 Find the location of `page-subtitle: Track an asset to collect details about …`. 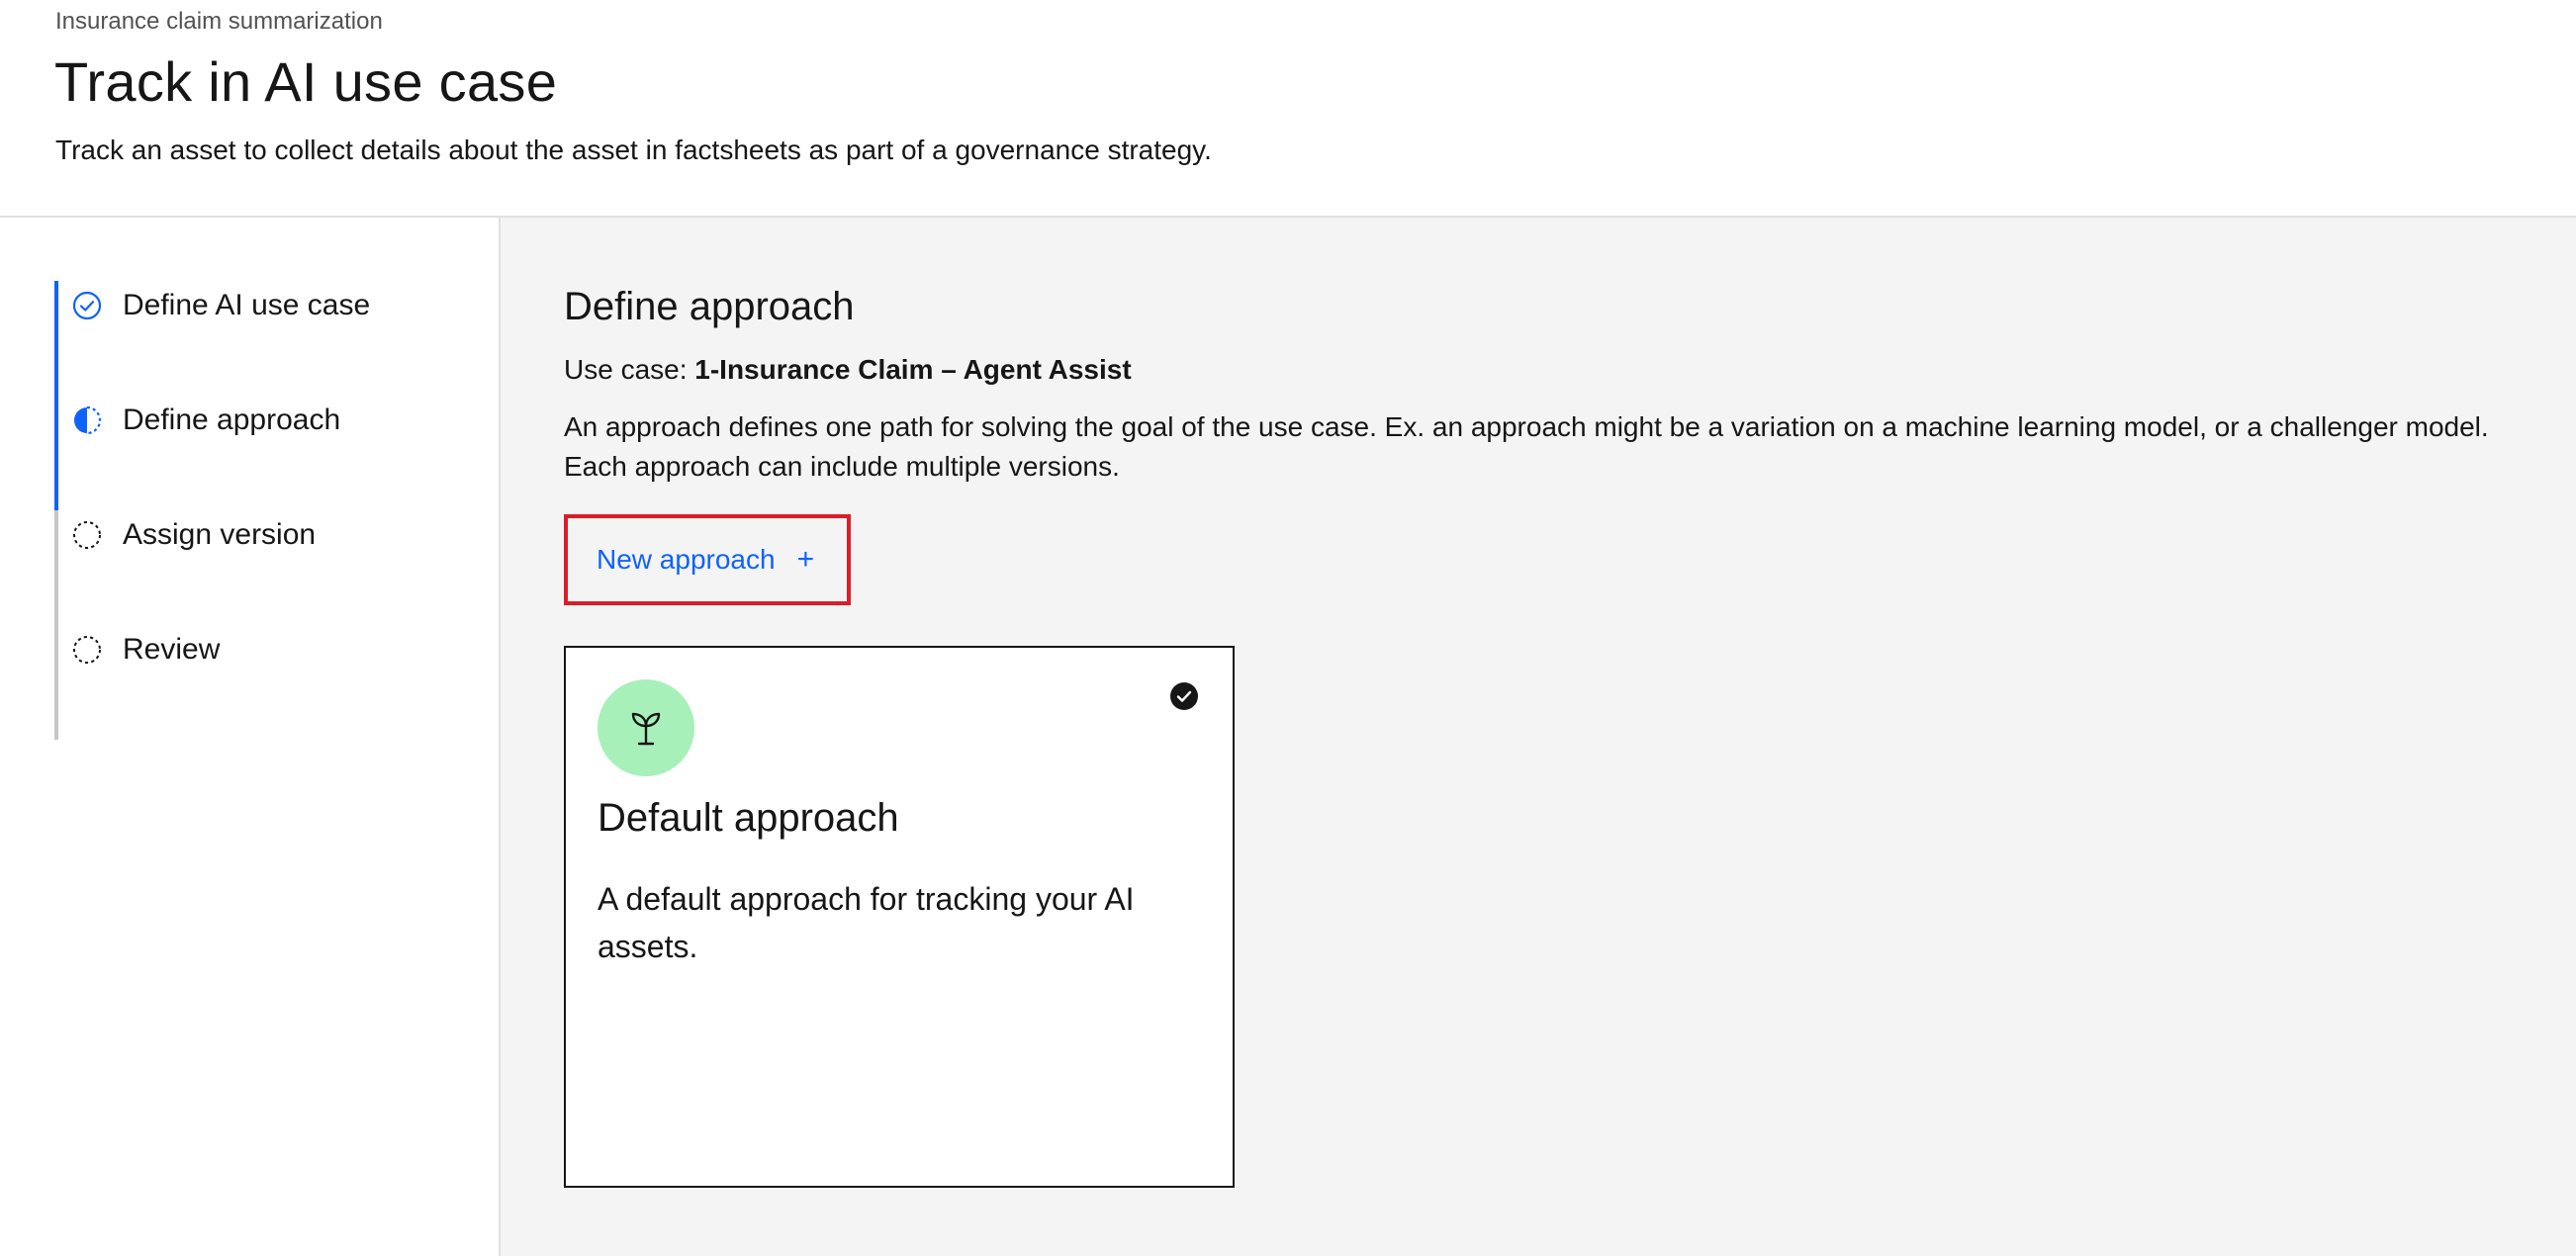

page-subtitle: Track an asset to collect details about … is located at coordinates (633, 150).